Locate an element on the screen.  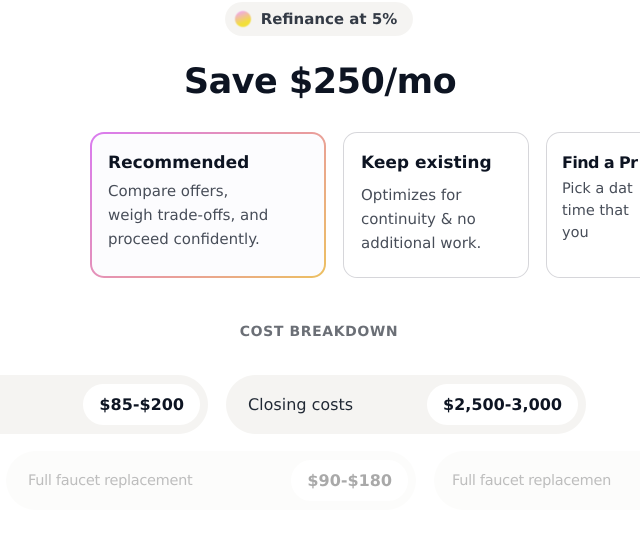
cost-label: Closing costs is located at coordinates (301, 404).